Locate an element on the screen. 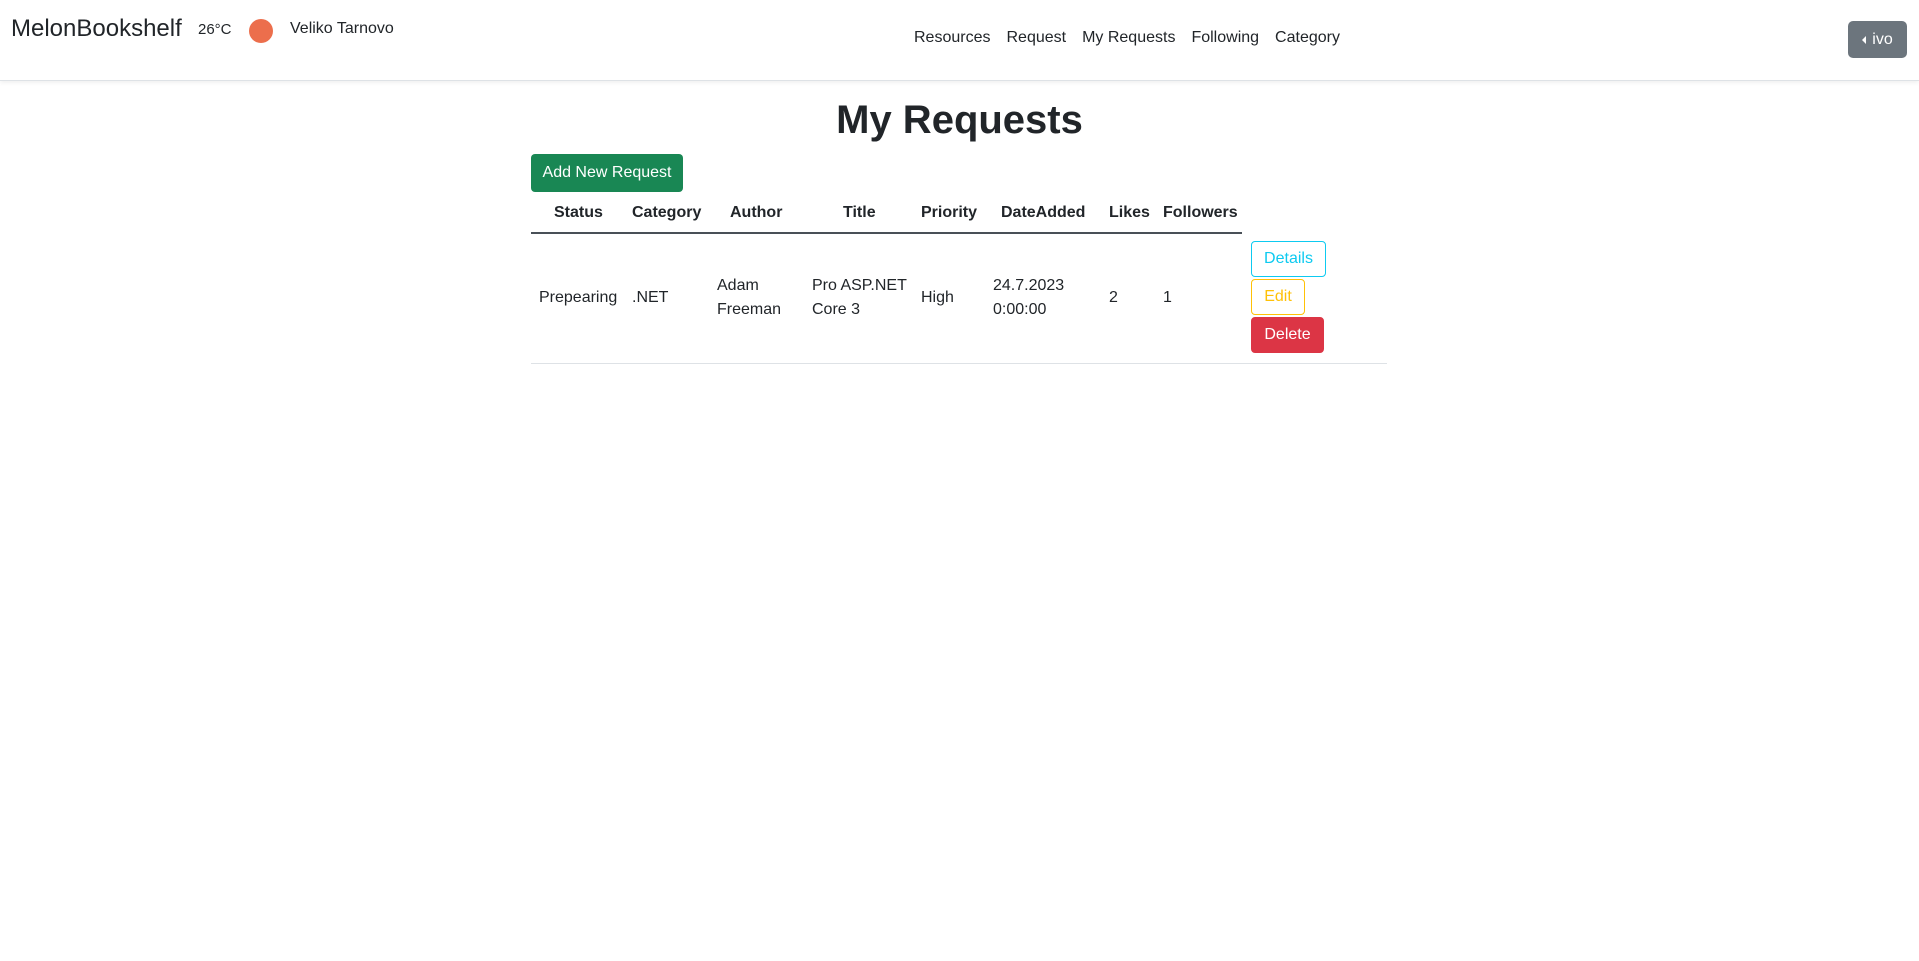 The width and height of the screenshot is (1919, 961). page-title: My Requests is located at coordinates (959, 120).